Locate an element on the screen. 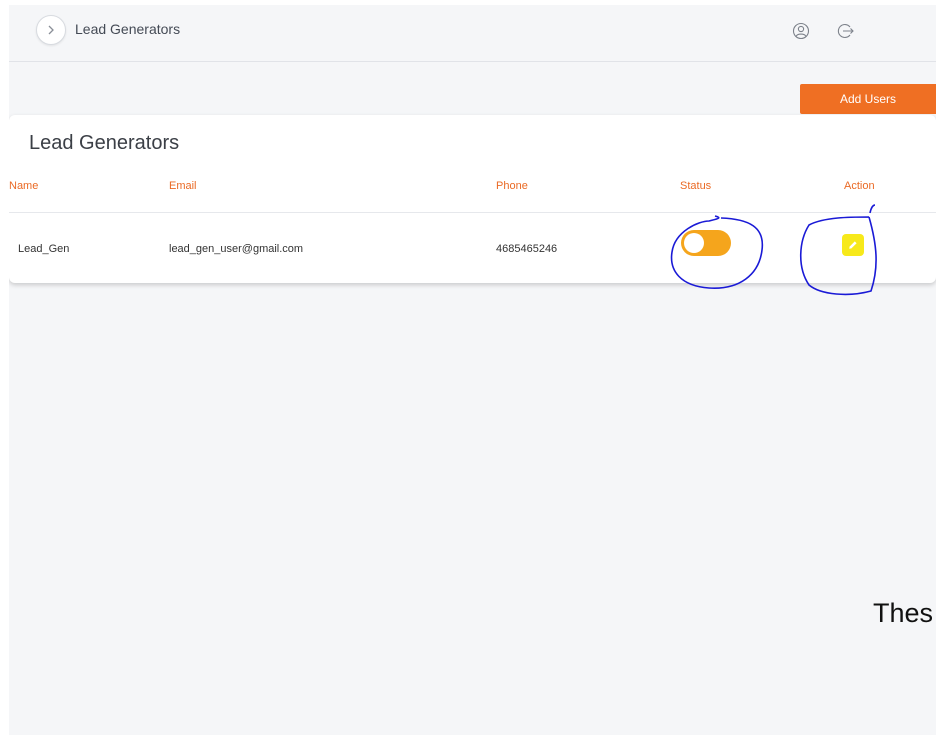 The width and height of the screenshot is (936, 735). column-header-action: Action is located at coordinates (859, 186).